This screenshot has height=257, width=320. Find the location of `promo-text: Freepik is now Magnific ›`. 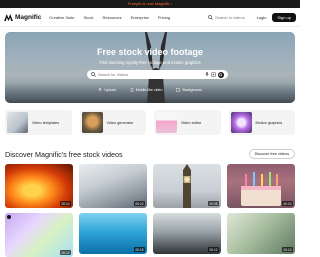

promo-text: Freepik is now Magnific › is located at coordinates (150, 3).